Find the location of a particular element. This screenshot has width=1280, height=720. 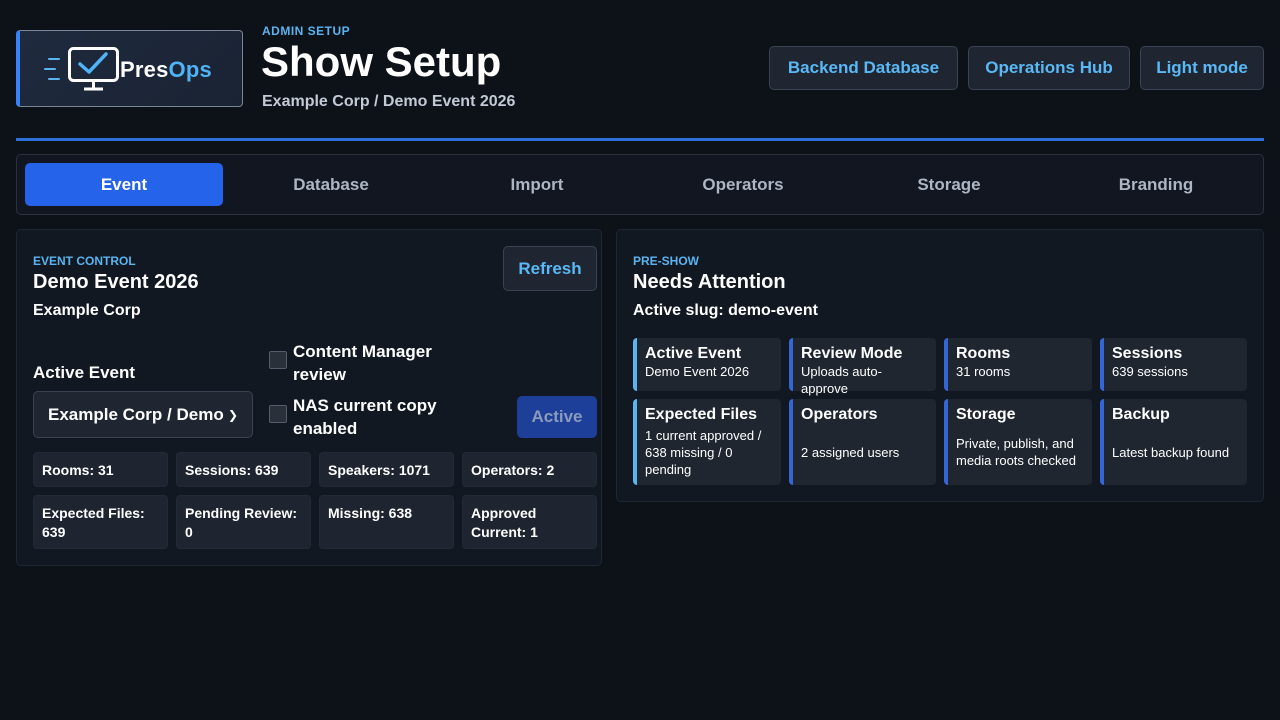

pre-show-title: Needs Attention is located at coordinates (709, 282).